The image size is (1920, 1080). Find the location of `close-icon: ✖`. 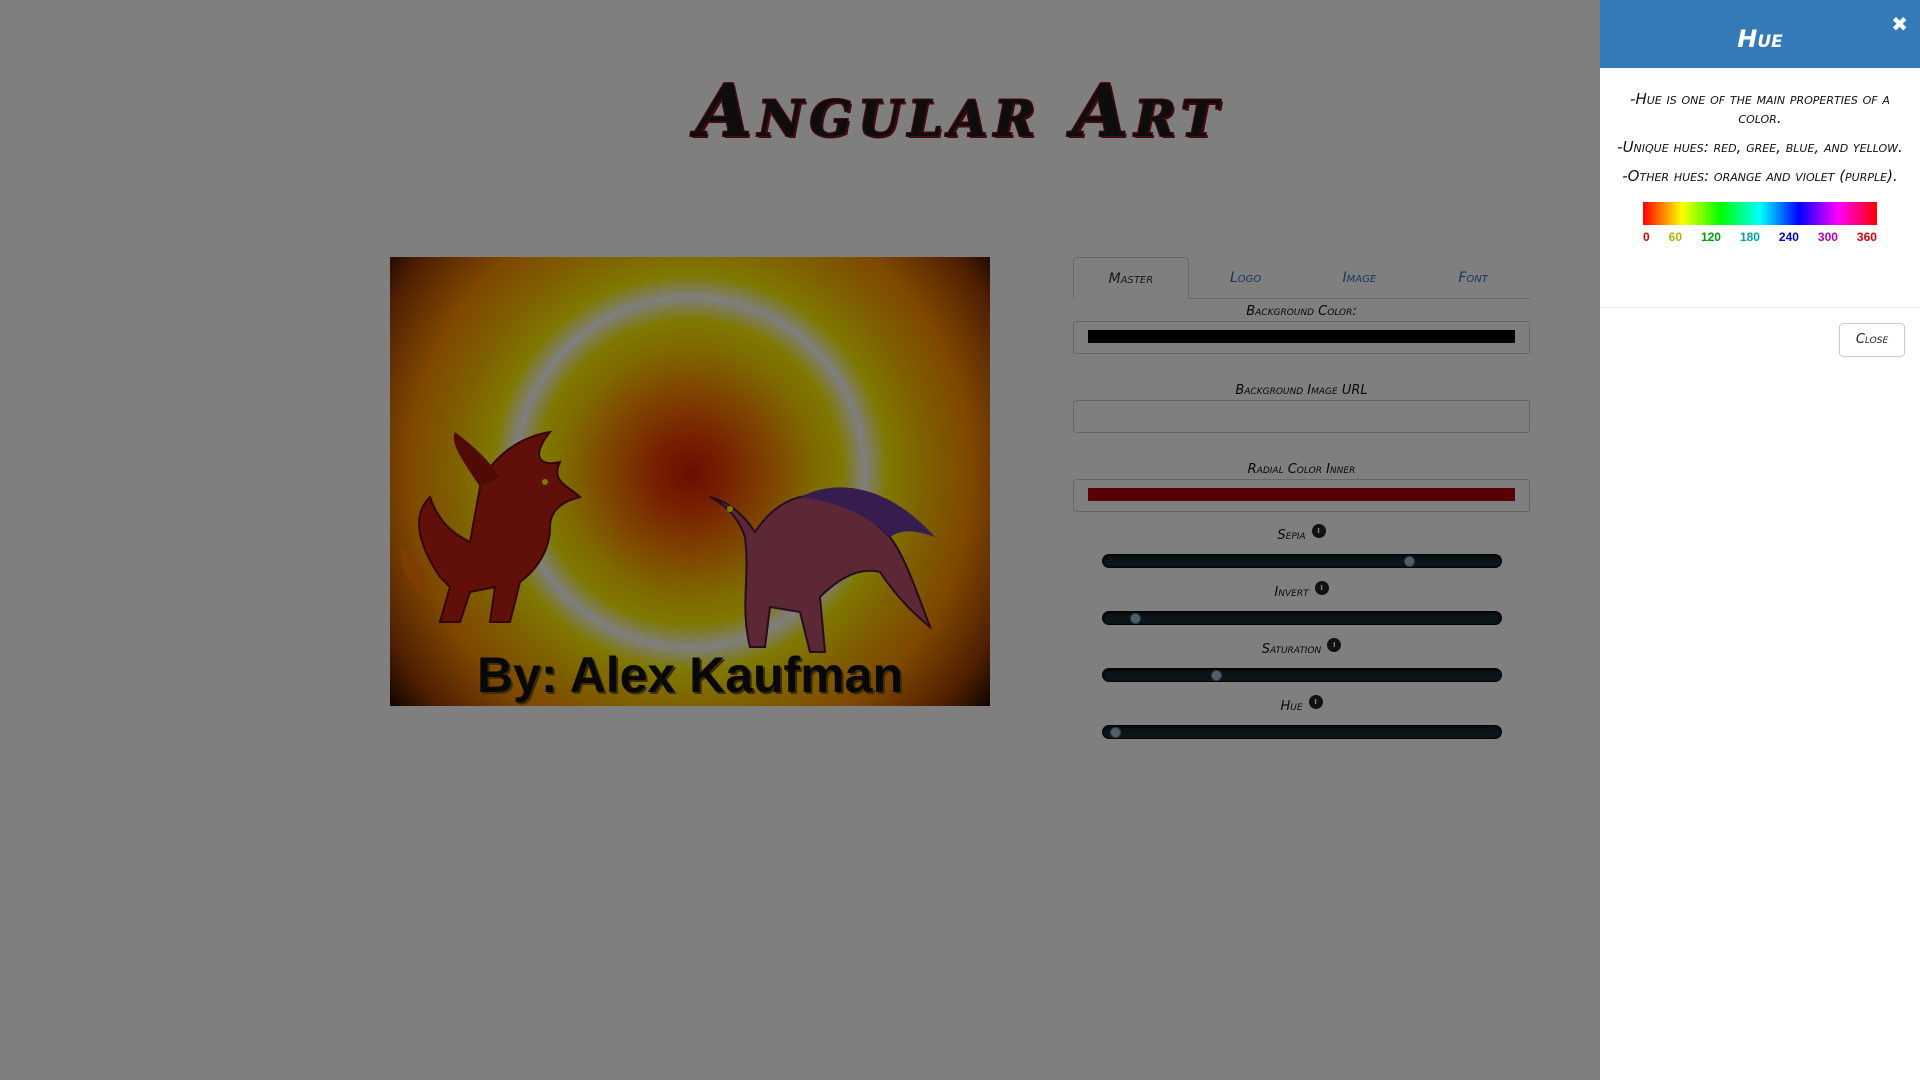

close-icon: ✖ is located at coordinates (1899, 24).